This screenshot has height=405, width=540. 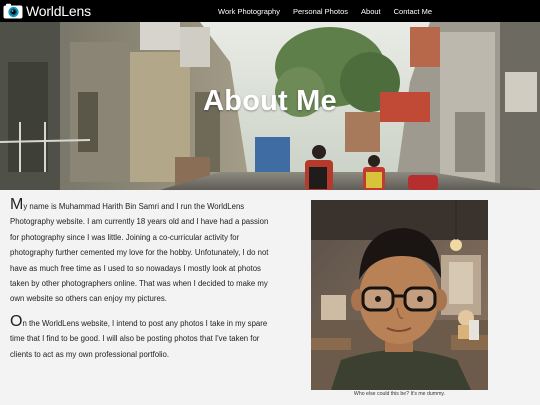 I want to click on hero-title: About Me, so click(x=270, y=101).